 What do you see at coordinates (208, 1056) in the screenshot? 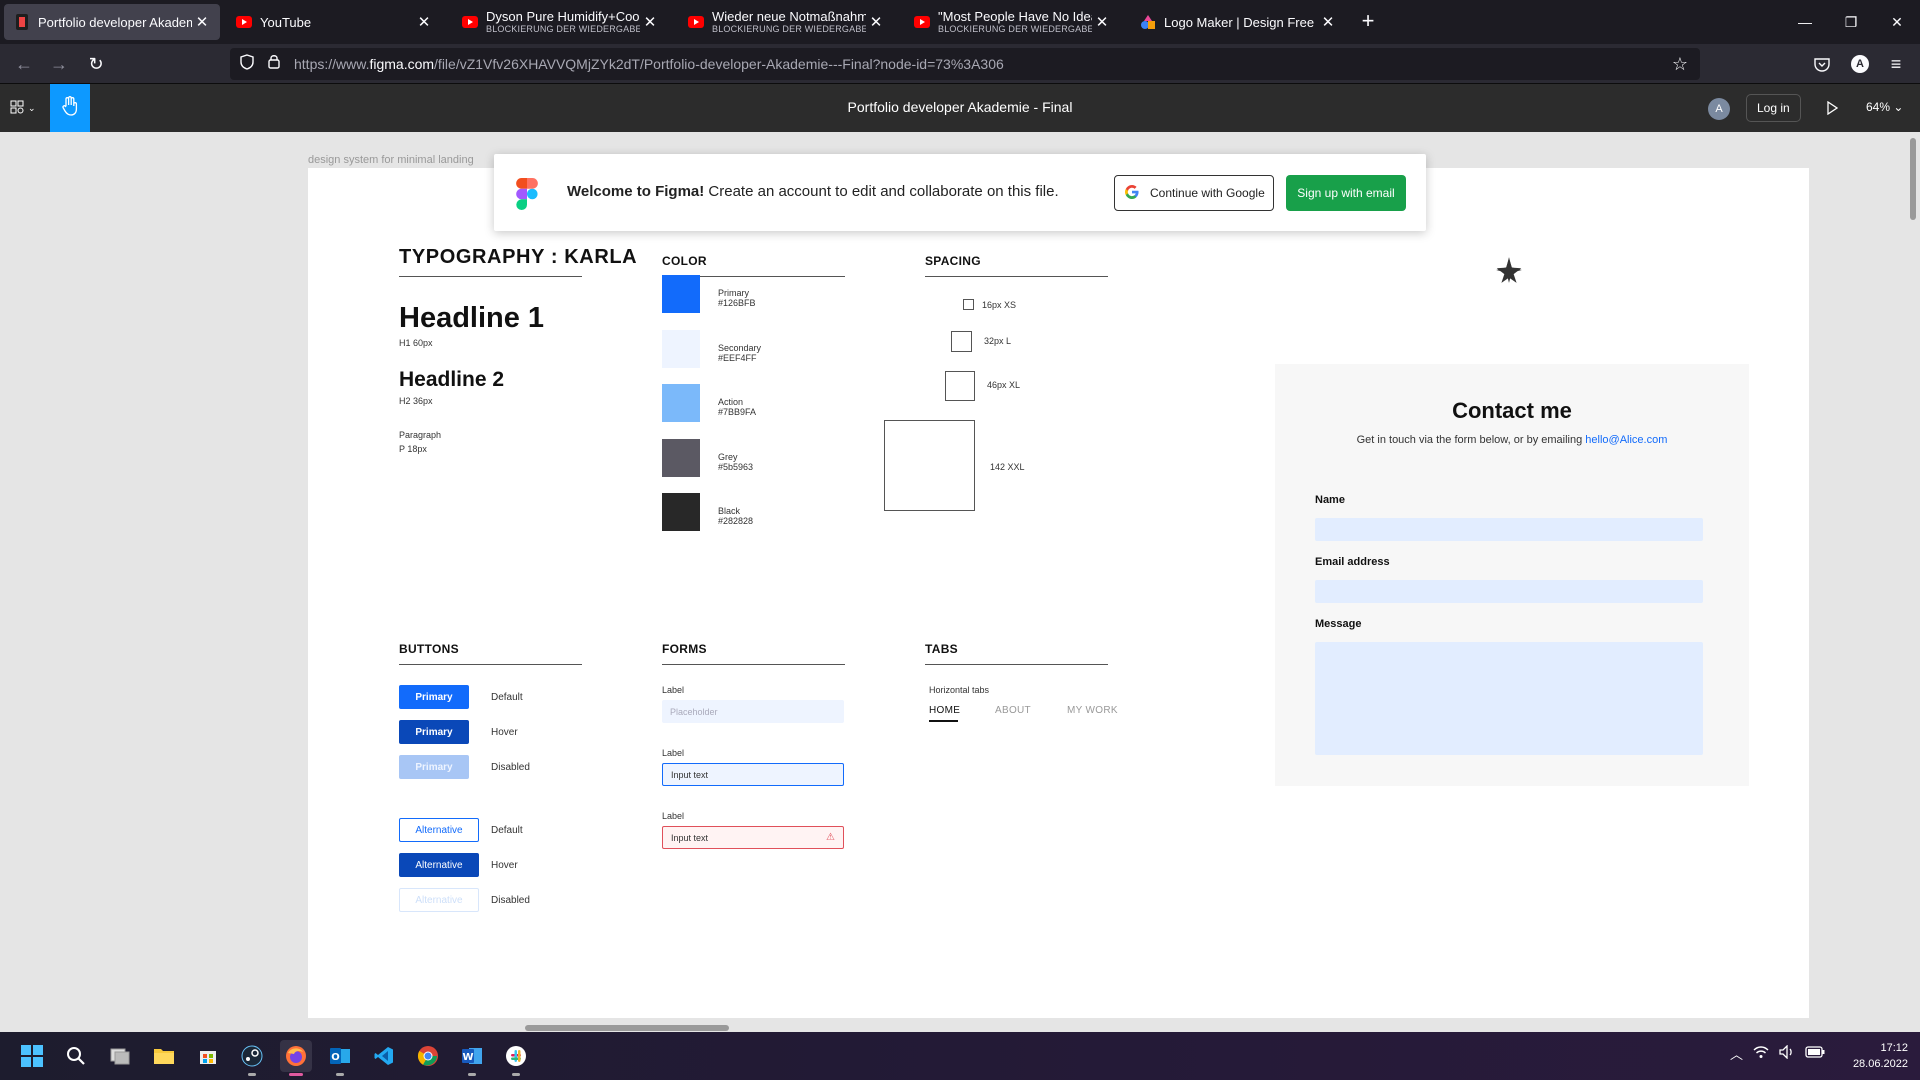
I see `microsoft-store-icon` at bounding box center [208, 1056].